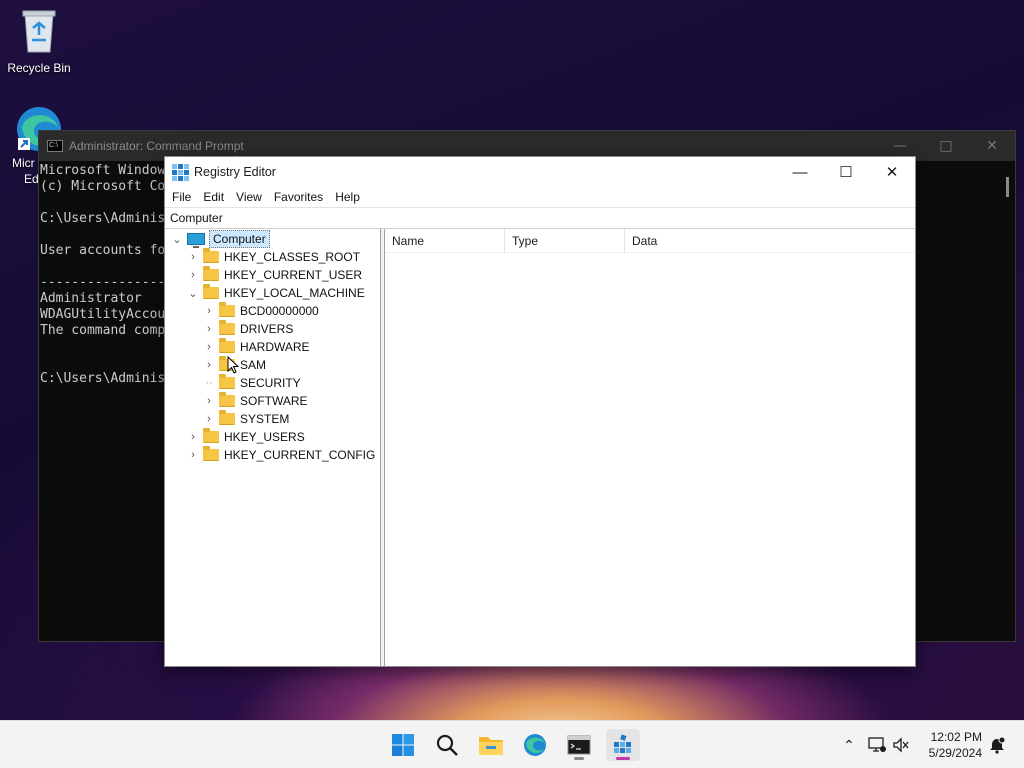 Image resolution: width=1024 pixels, height=768 pixels. I want to click on network-tray-button, so click(877, 744).